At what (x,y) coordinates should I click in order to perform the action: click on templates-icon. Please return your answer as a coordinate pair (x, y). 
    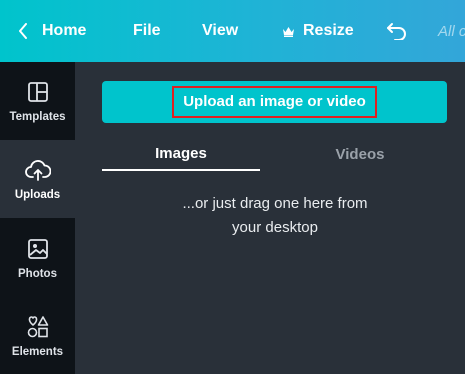
    Looking at the image, I should click on (38, 92).